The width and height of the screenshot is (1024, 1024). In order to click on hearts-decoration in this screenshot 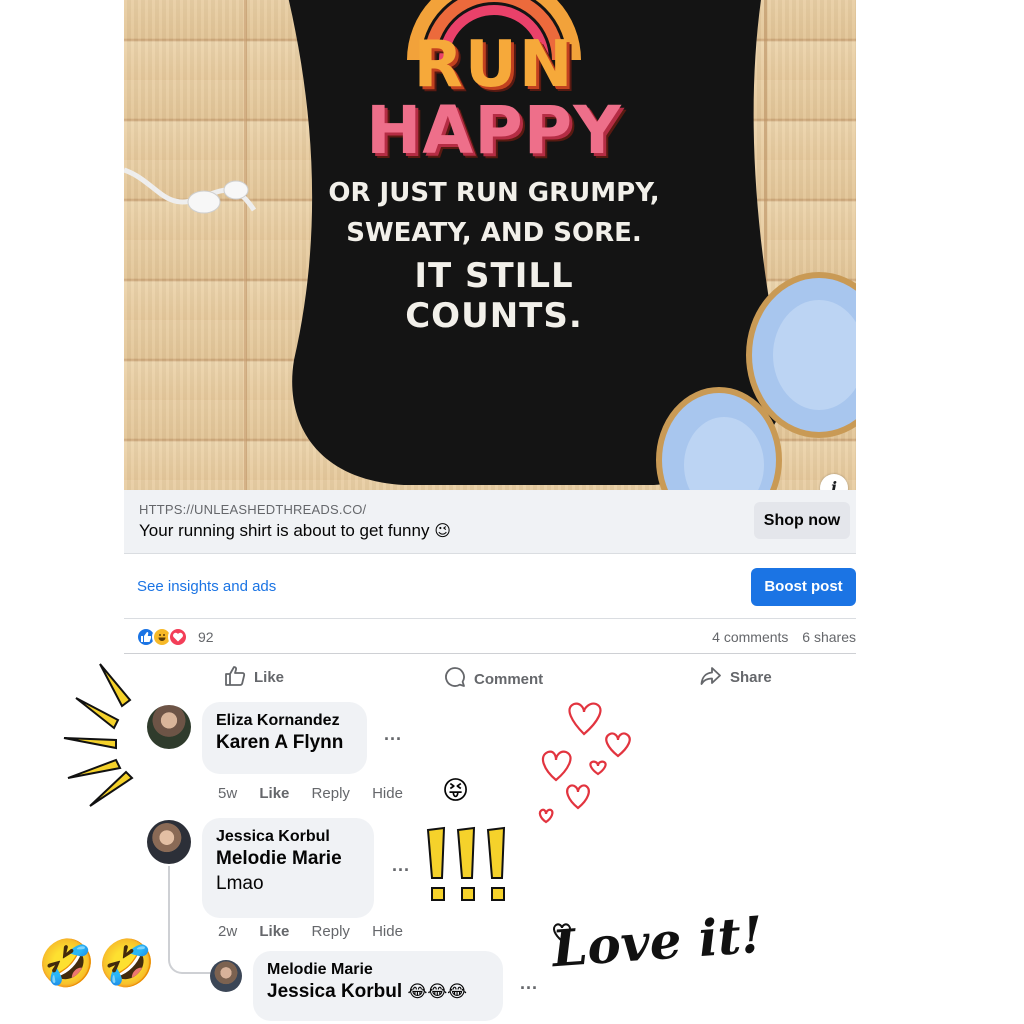, I will do `click(584, 763)`.